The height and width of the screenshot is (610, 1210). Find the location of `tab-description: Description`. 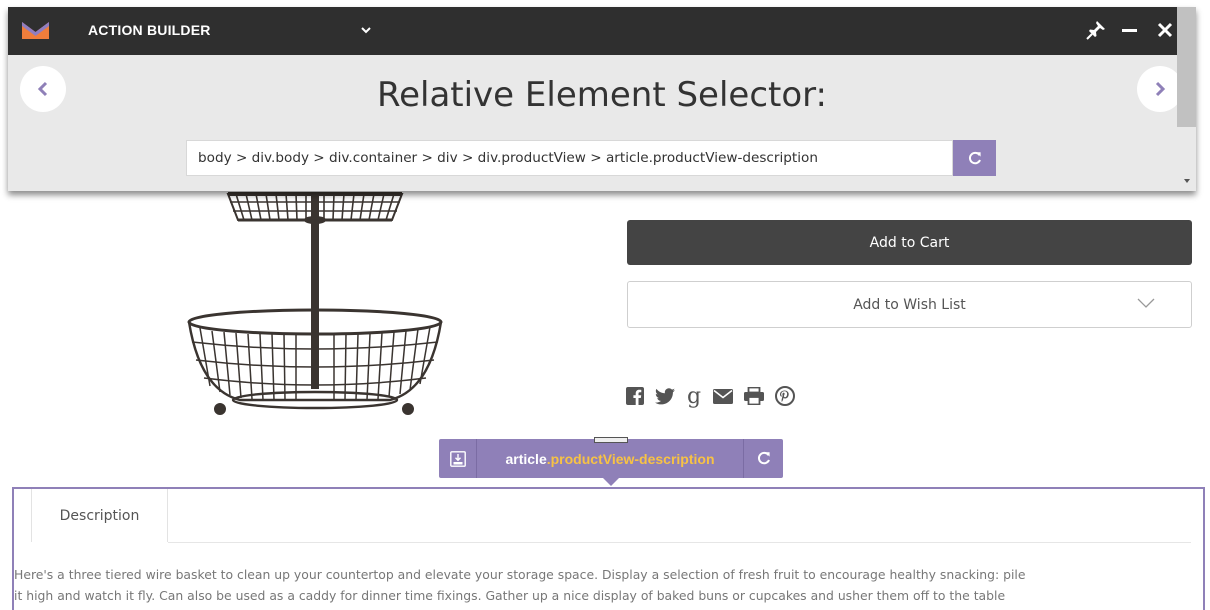

tab-description: Description is located at coordinates (99, 515).